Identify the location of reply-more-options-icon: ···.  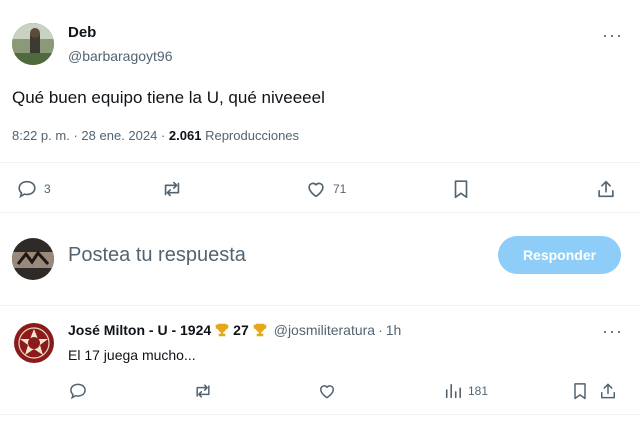
(612, 331).